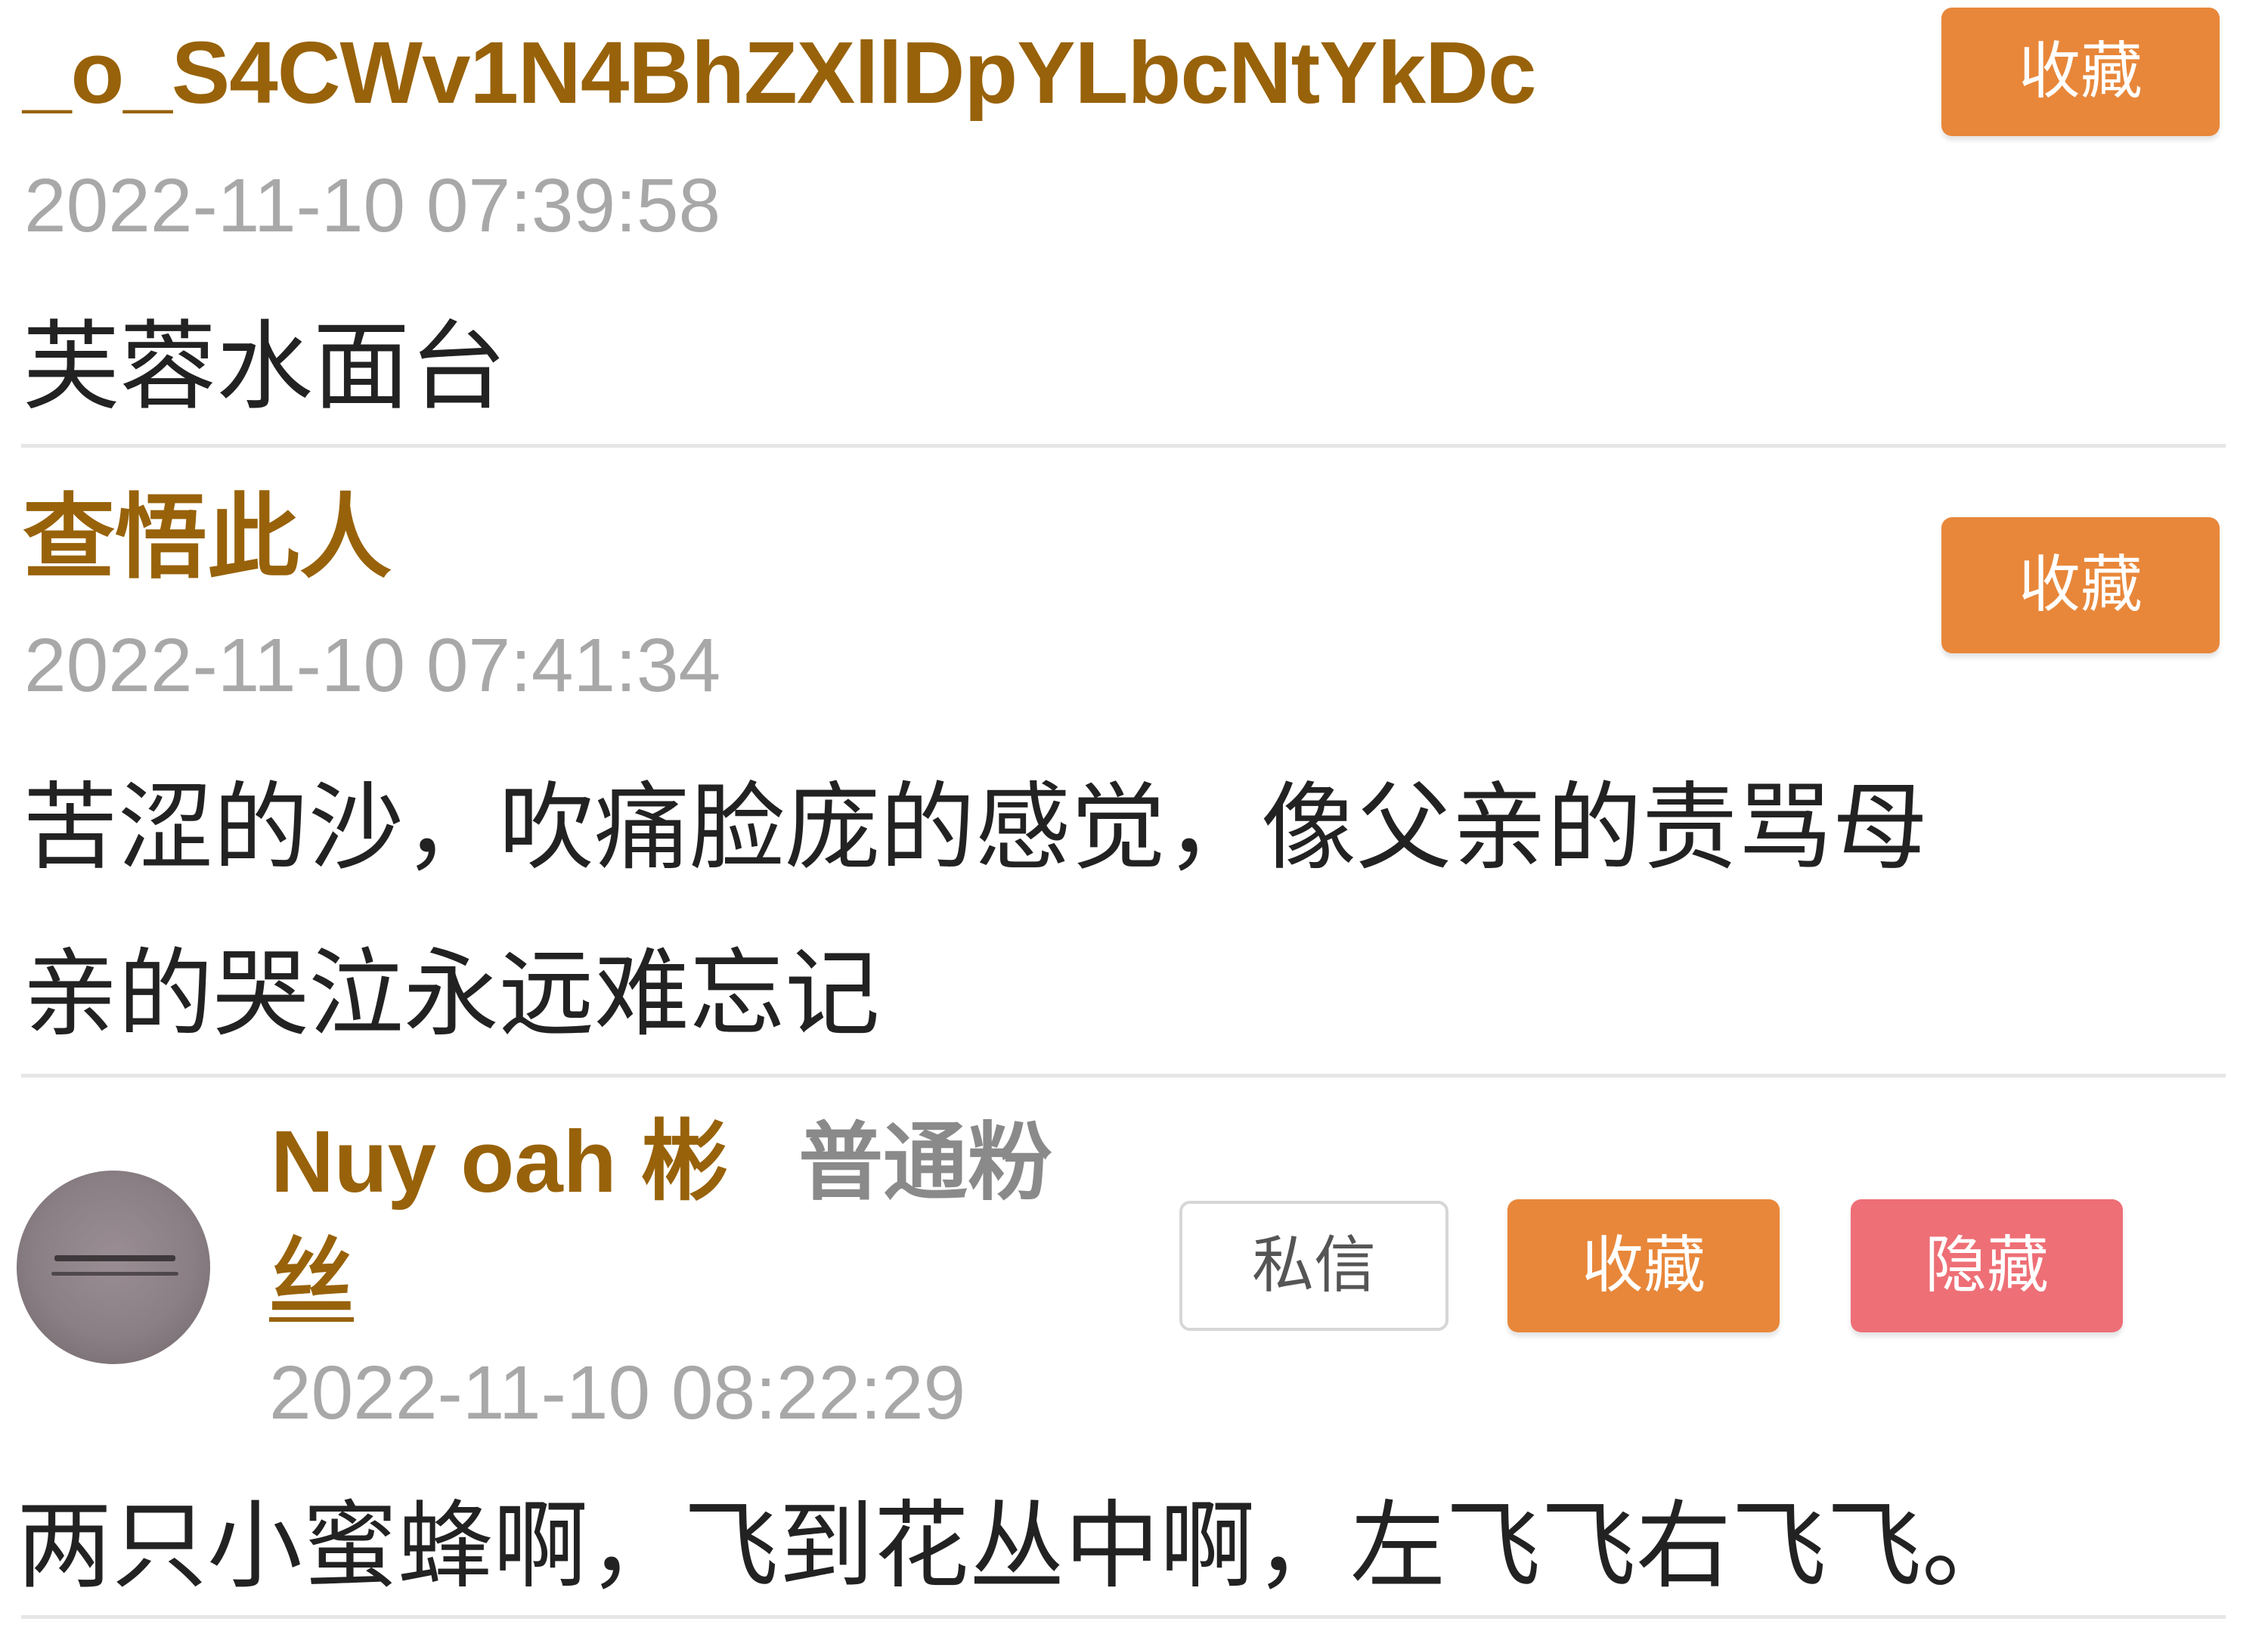 The width and height of the screenshot is (2268, 1625). Describe the element at coordinates (208, 538) in the screenshot. I see `comment-username: 查悟此人` at that location.